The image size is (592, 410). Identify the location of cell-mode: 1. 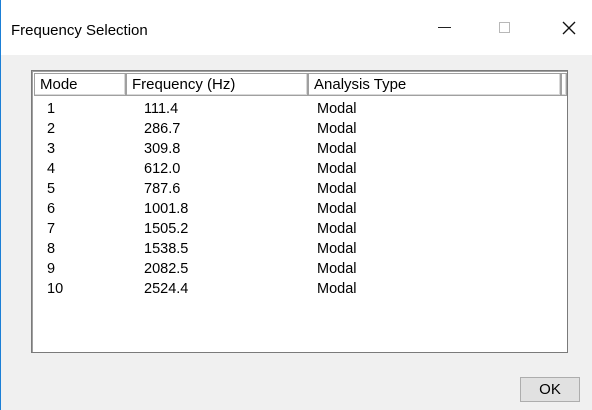
(51, 109).